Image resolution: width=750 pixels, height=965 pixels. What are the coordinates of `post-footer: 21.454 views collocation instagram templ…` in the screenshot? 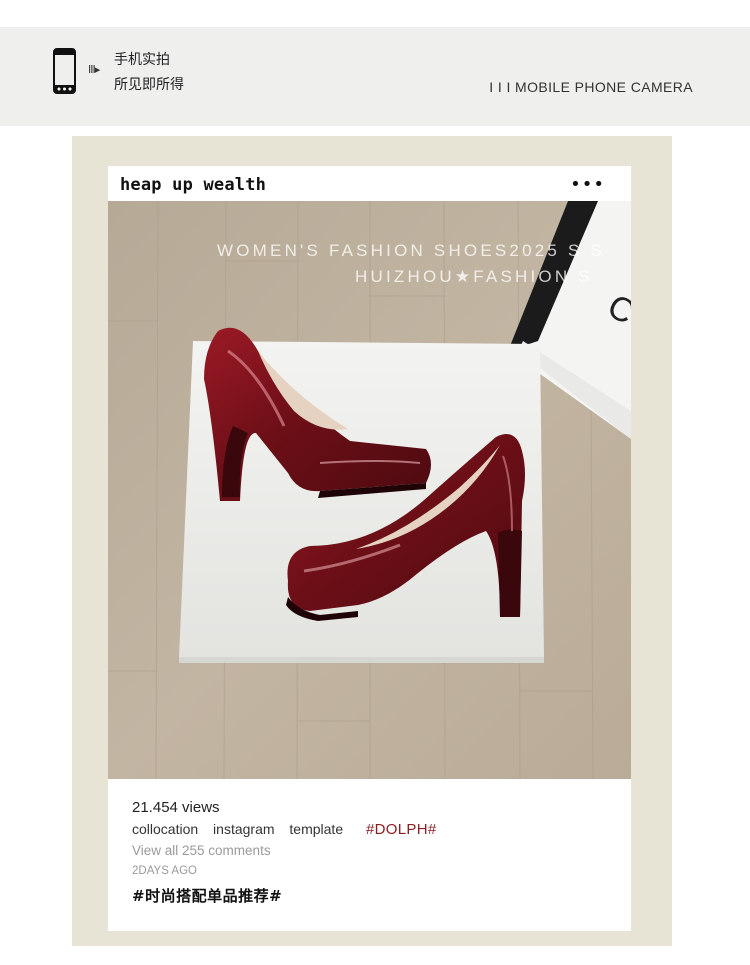 It's located at (369, 855).